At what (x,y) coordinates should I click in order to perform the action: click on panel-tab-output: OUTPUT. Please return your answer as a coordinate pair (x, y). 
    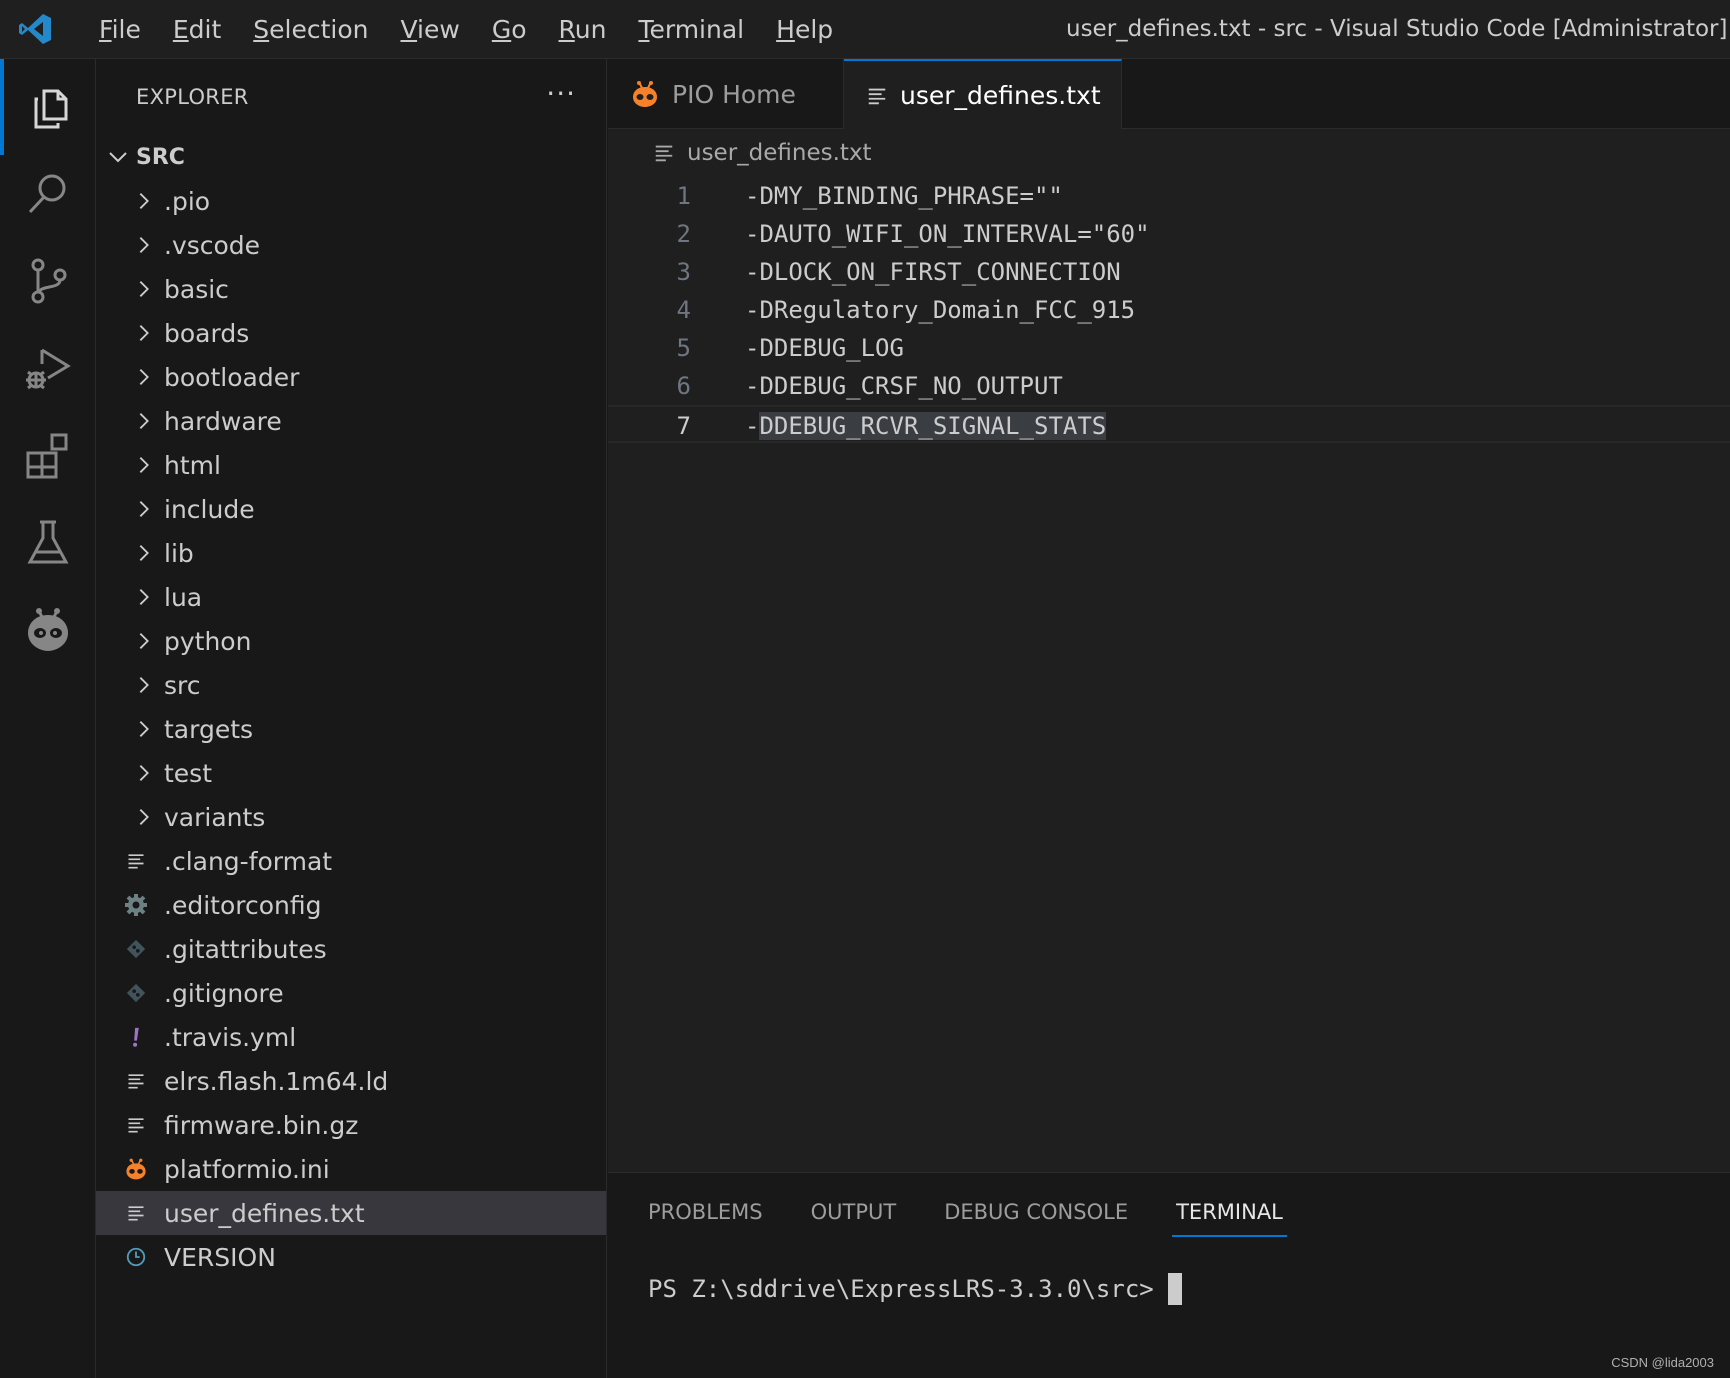
    Looking at the image, I should click on (854, 1212).